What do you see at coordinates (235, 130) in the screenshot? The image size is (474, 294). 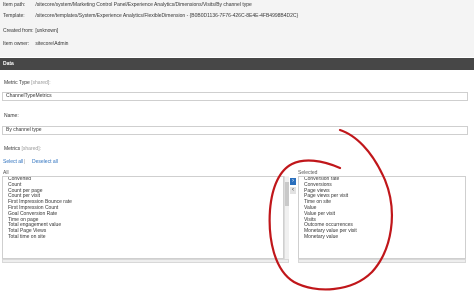 I see `name-input: By channel type` at bounding box center [235, 130].